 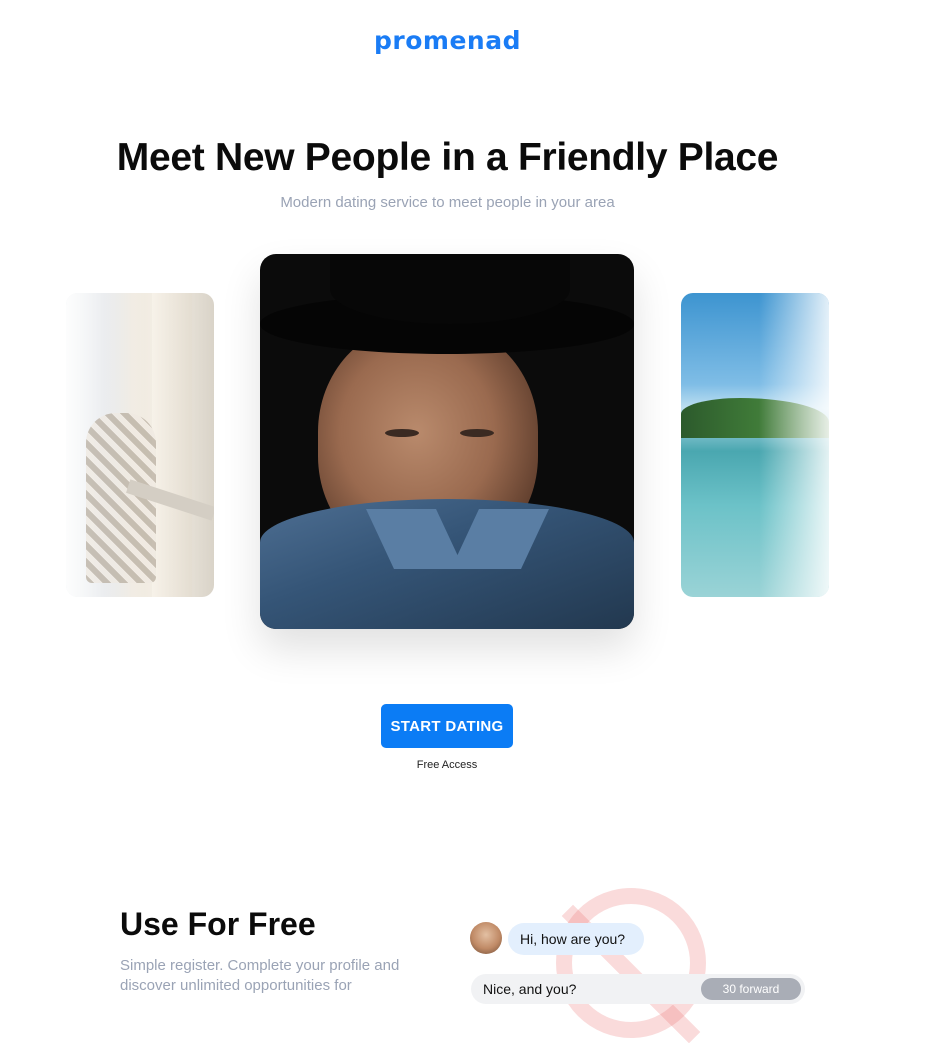 What do you see at coordinates (172, 445) in the screenshot?
I see `photo-pillar` at bounding box center [172, 445].